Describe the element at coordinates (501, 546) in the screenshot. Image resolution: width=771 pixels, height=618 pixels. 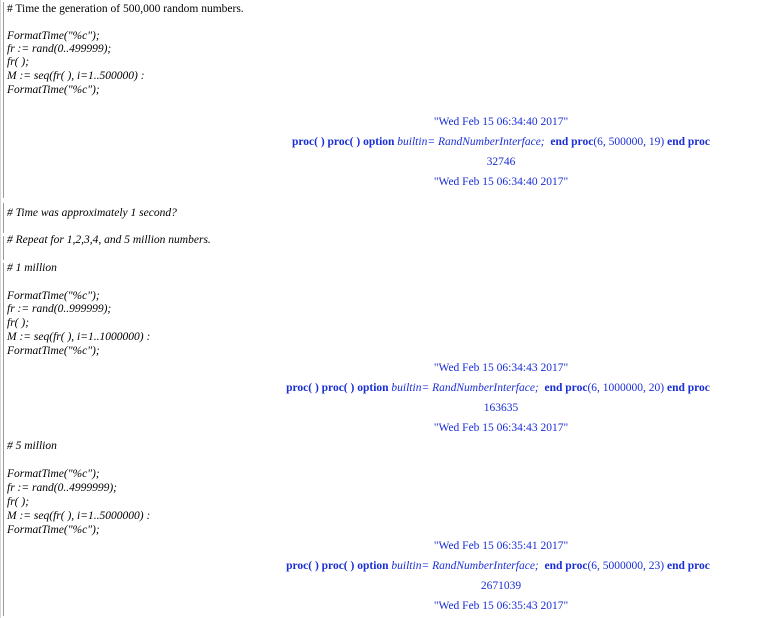
I see `output-time: "Wed Feb 15 06:35:41 2017"` at that location.